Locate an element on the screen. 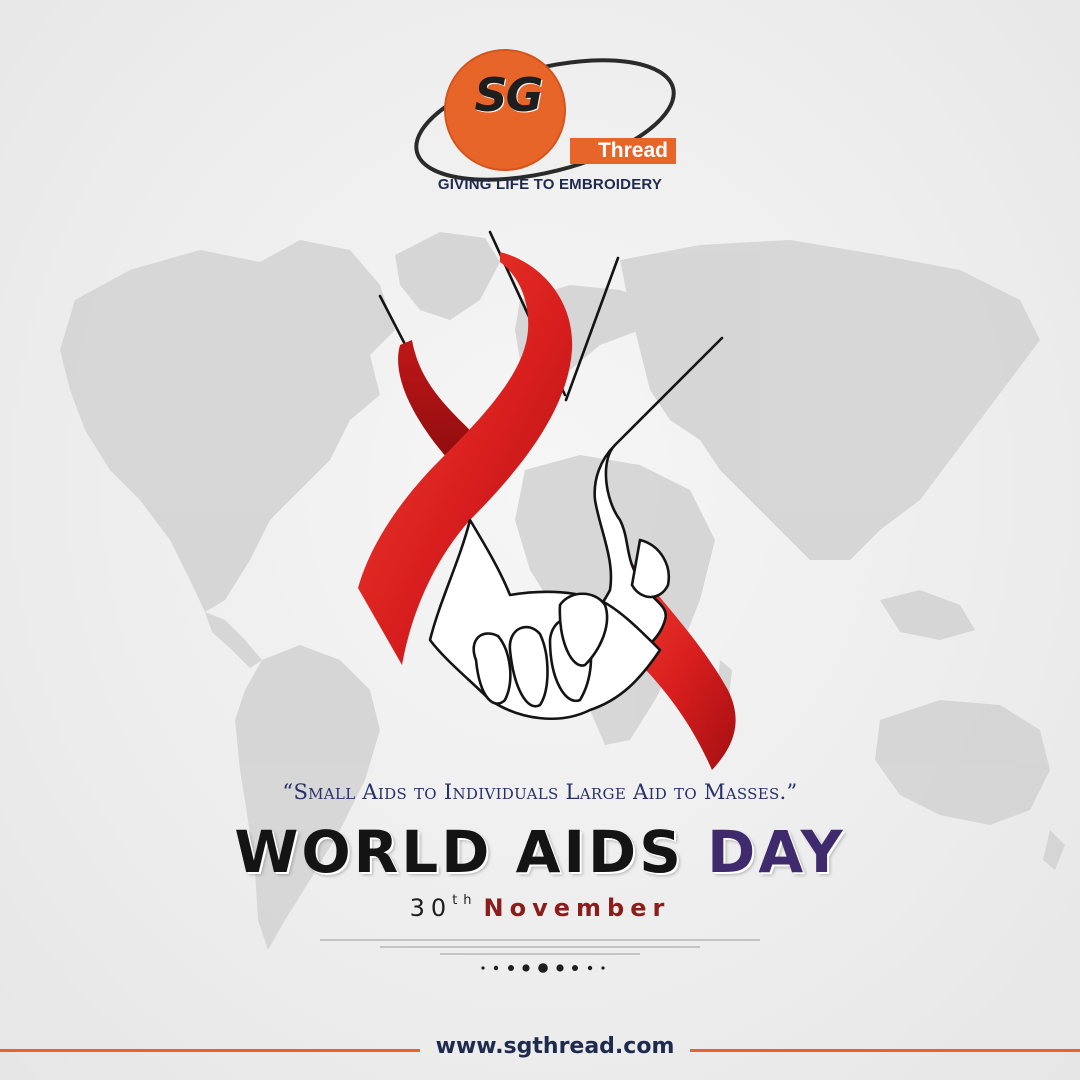 The image size is (1080, 1080). headline: WORLD AIDS DAY is located at coordinates (540, 852).